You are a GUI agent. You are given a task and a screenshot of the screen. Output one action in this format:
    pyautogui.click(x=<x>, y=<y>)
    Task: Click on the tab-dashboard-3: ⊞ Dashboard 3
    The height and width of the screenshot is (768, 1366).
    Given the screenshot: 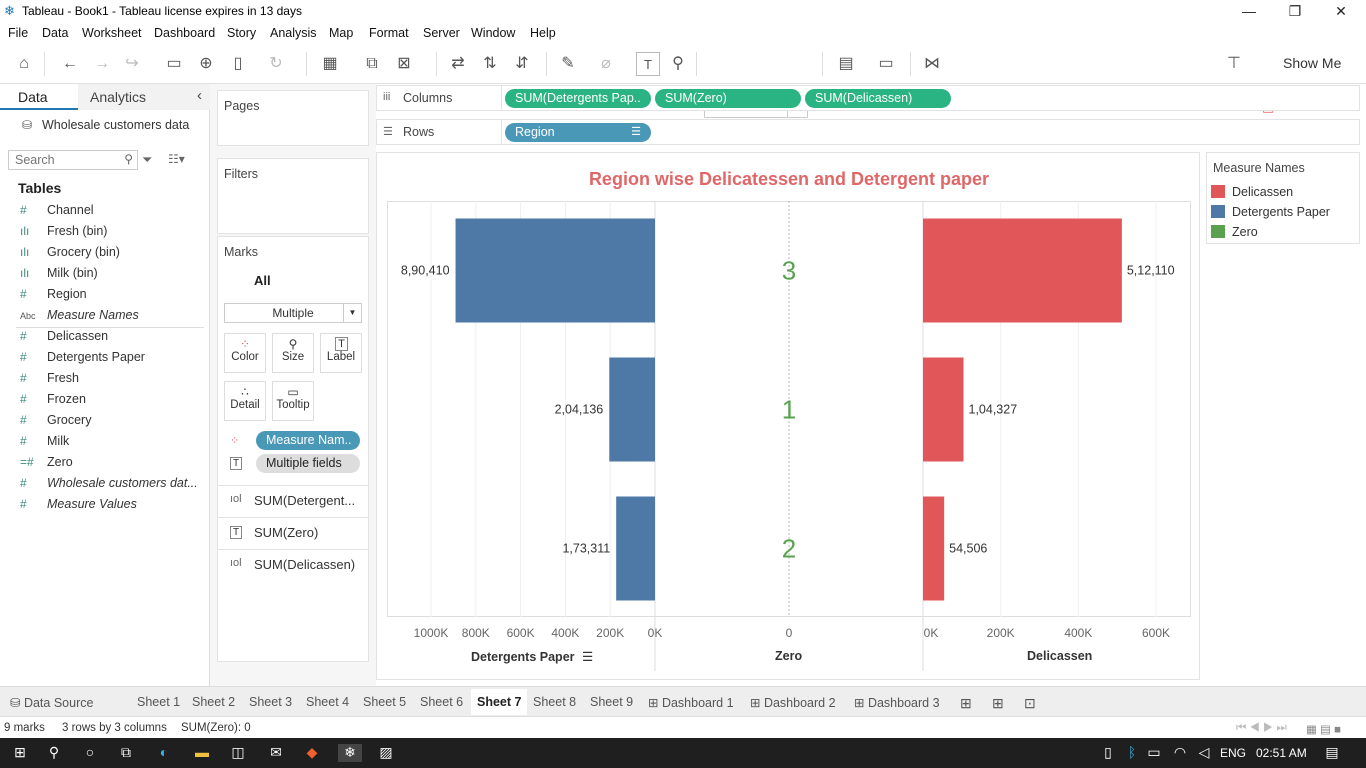 What is the action you would take?
    pyautogui.click(x=897, y=702)
    